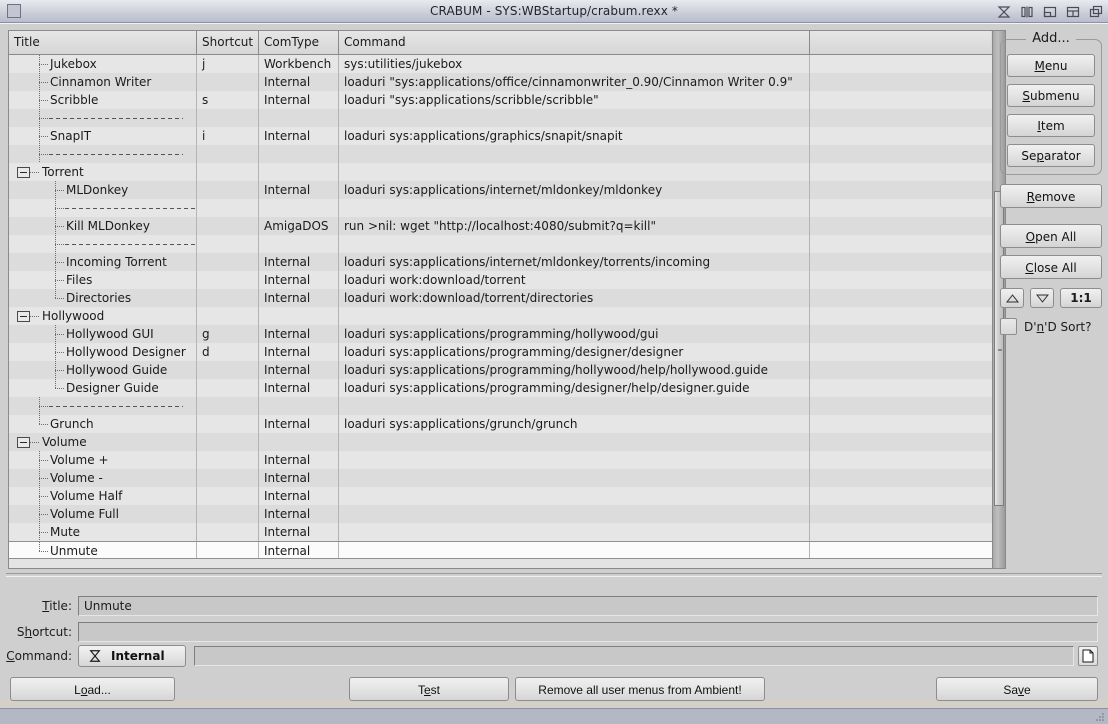 The width and height of the screenshot is (1108, 724). I want to click on column-header-shortcut: Shortcut, so click(228, 42).